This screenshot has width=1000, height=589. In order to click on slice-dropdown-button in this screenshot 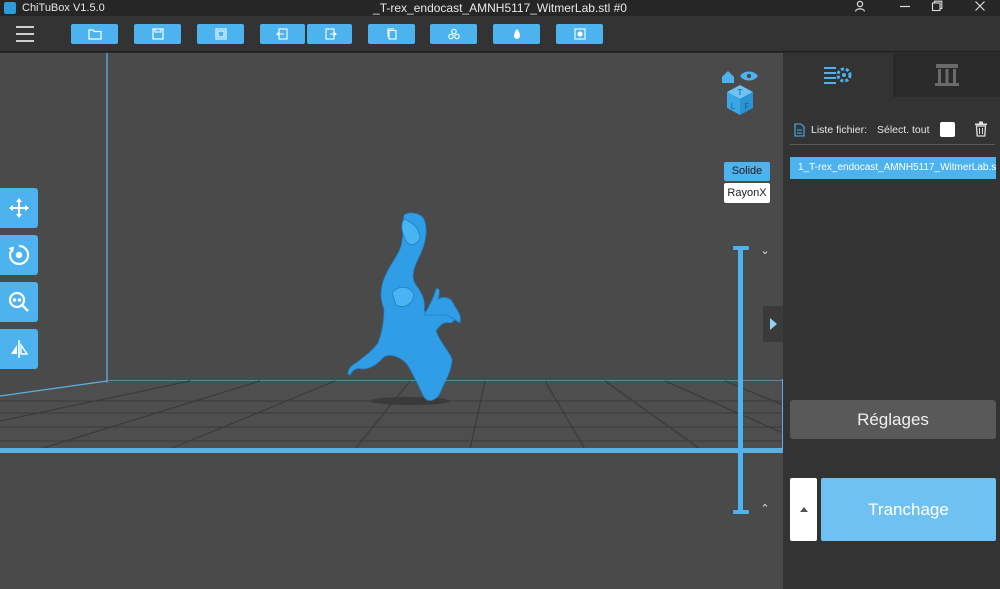, I will do `click(803, 509)`.